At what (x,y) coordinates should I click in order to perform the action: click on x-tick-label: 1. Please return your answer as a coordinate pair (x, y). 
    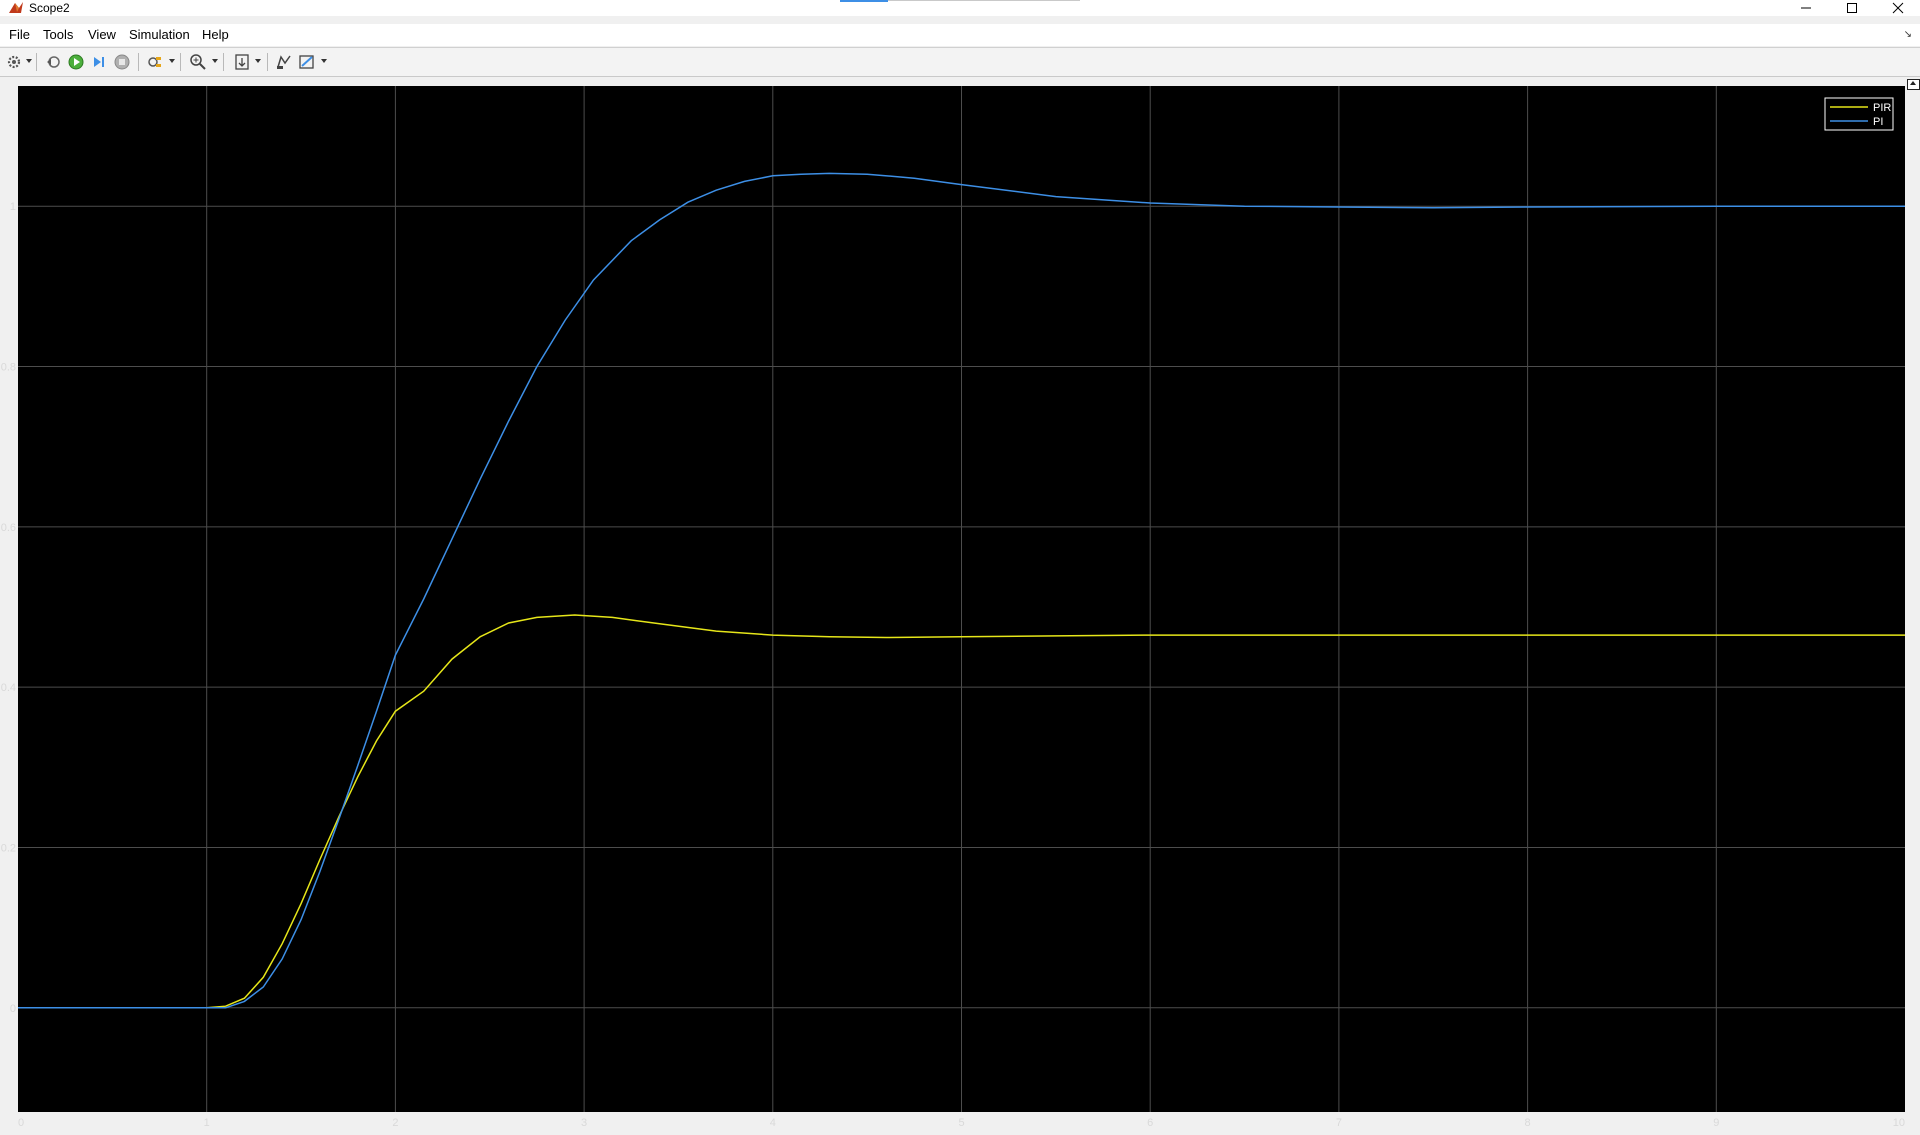
    Looking at the image, I should click on (207, 1123).